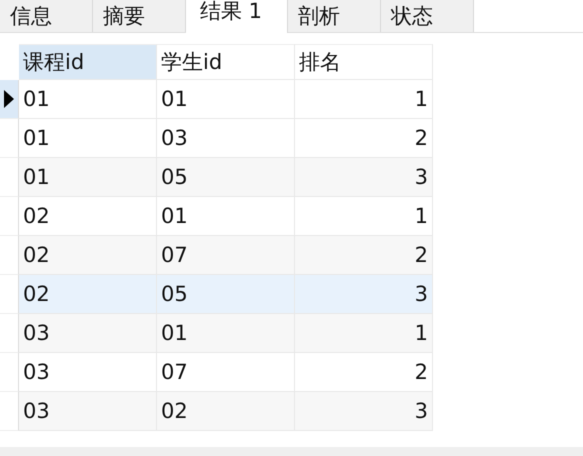 This screenshot has height=456, width=583. What do you see at coordinates (364, 255) in the screenshot?
I see `table-cell: 2` at bounding box center [364, 255].